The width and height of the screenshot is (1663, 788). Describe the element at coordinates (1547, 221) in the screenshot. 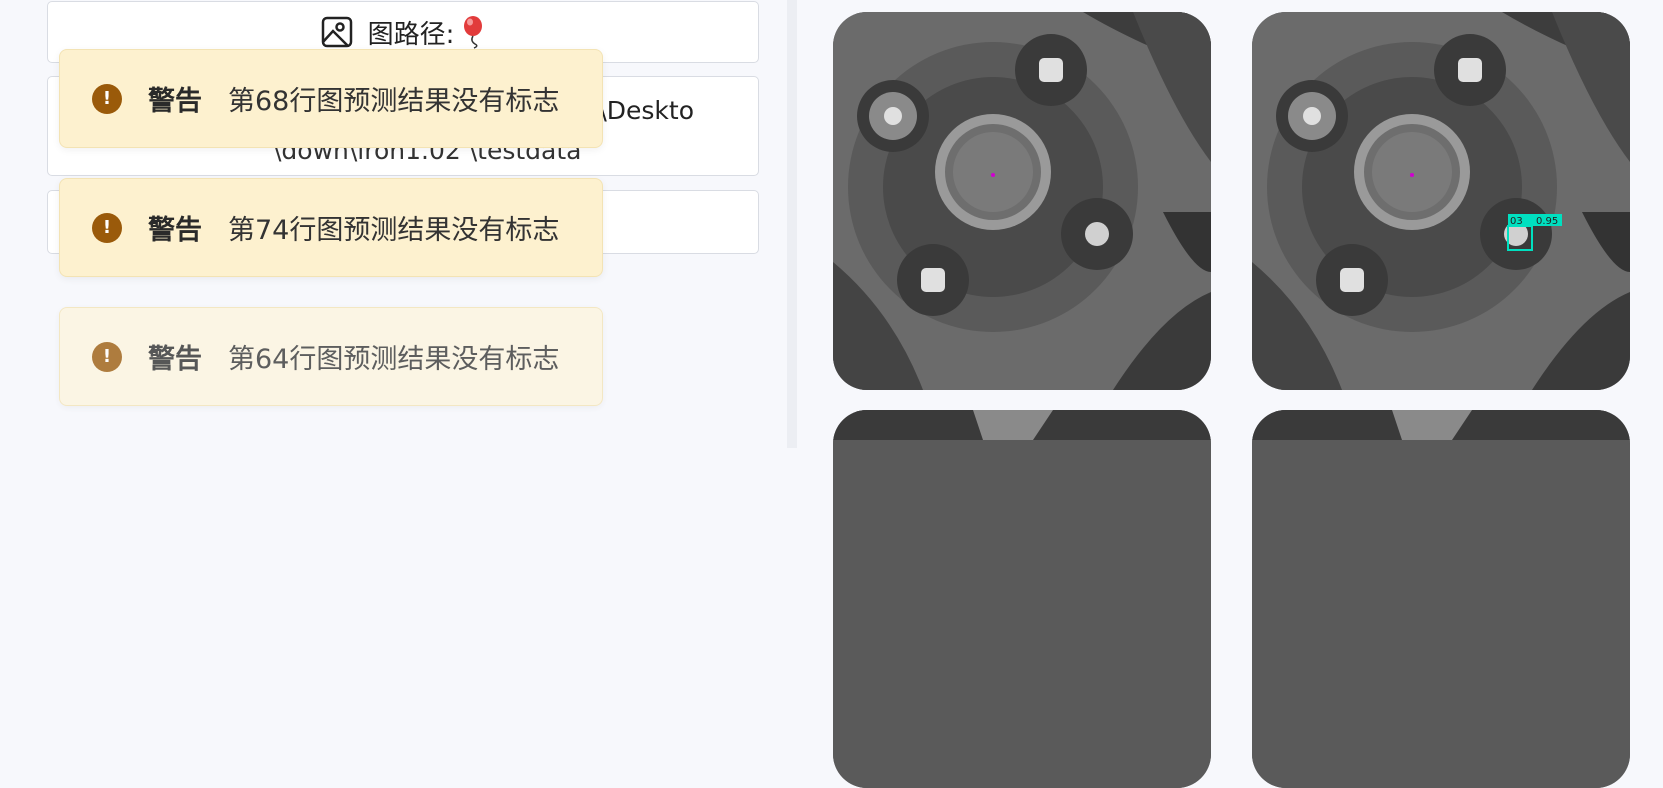

I see `detection-score: 0.95` at that location.